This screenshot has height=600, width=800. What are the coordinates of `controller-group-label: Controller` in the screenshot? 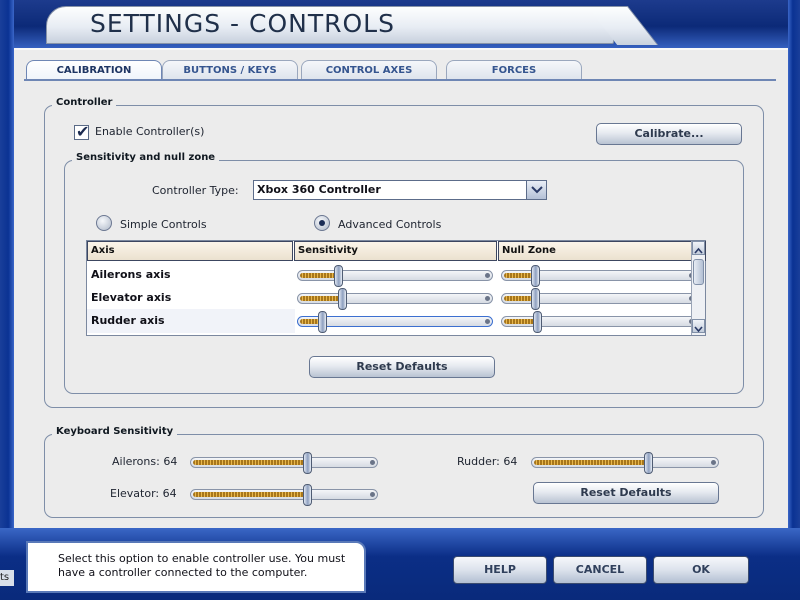 It's located at (84, 102).